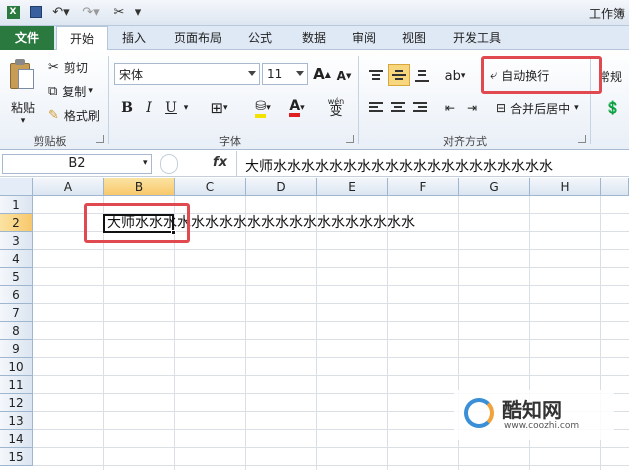 This screenshot has height=470, width=629. I want to click on top-align-icon, so click(376, 76).